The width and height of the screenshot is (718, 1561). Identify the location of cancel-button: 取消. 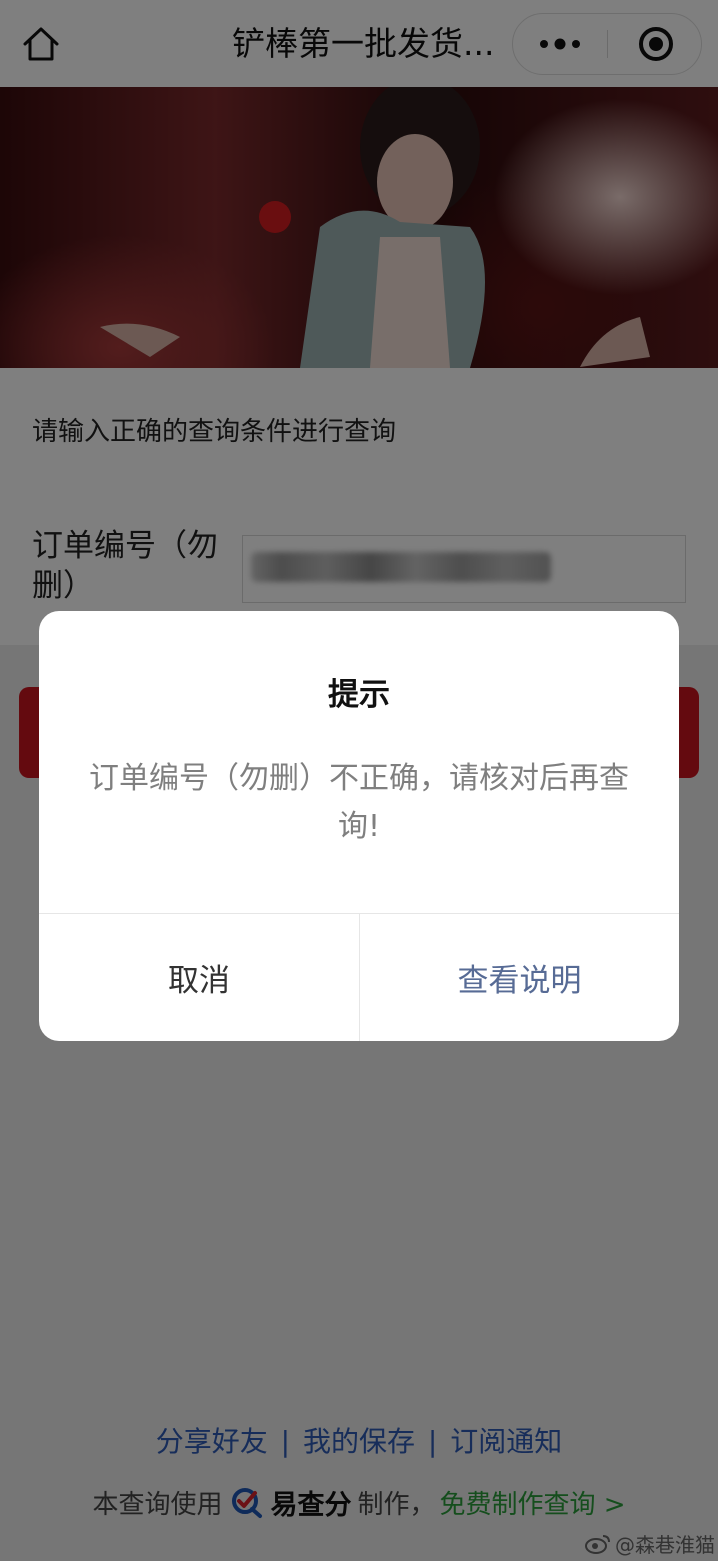
(199, 977).